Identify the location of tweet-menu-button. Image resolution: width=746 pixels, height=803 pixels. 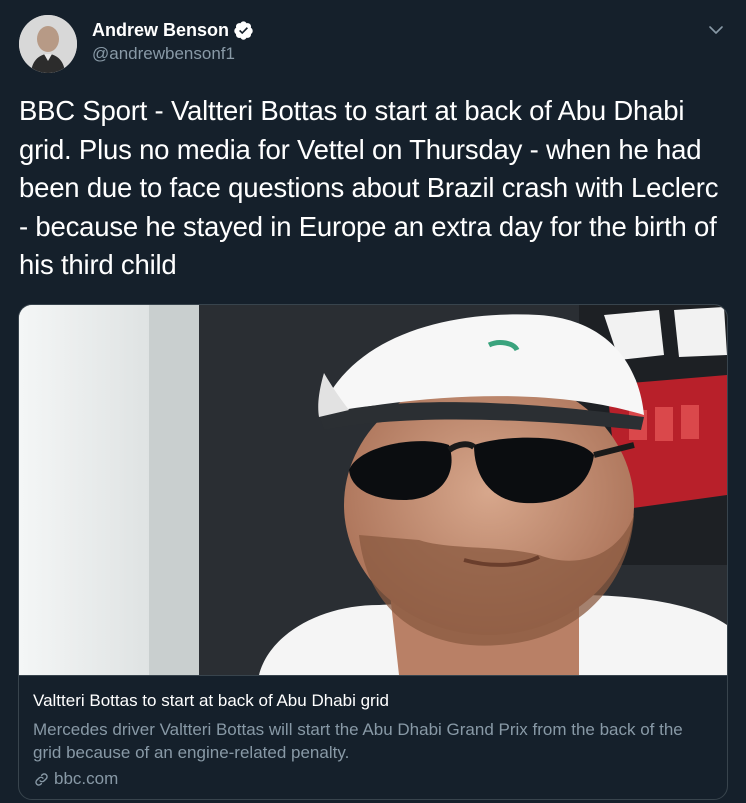
(716, 30).